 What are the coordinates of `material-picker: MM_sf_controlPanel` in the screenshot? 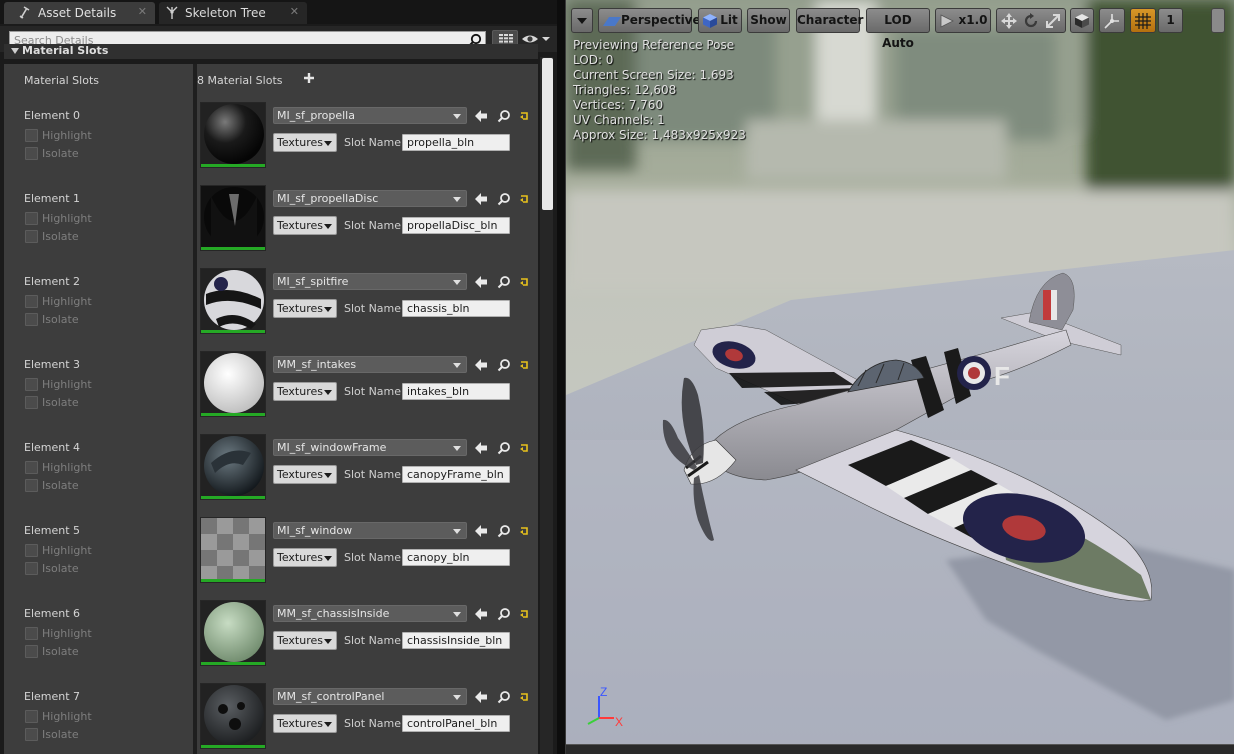 It's located at (370, 696).